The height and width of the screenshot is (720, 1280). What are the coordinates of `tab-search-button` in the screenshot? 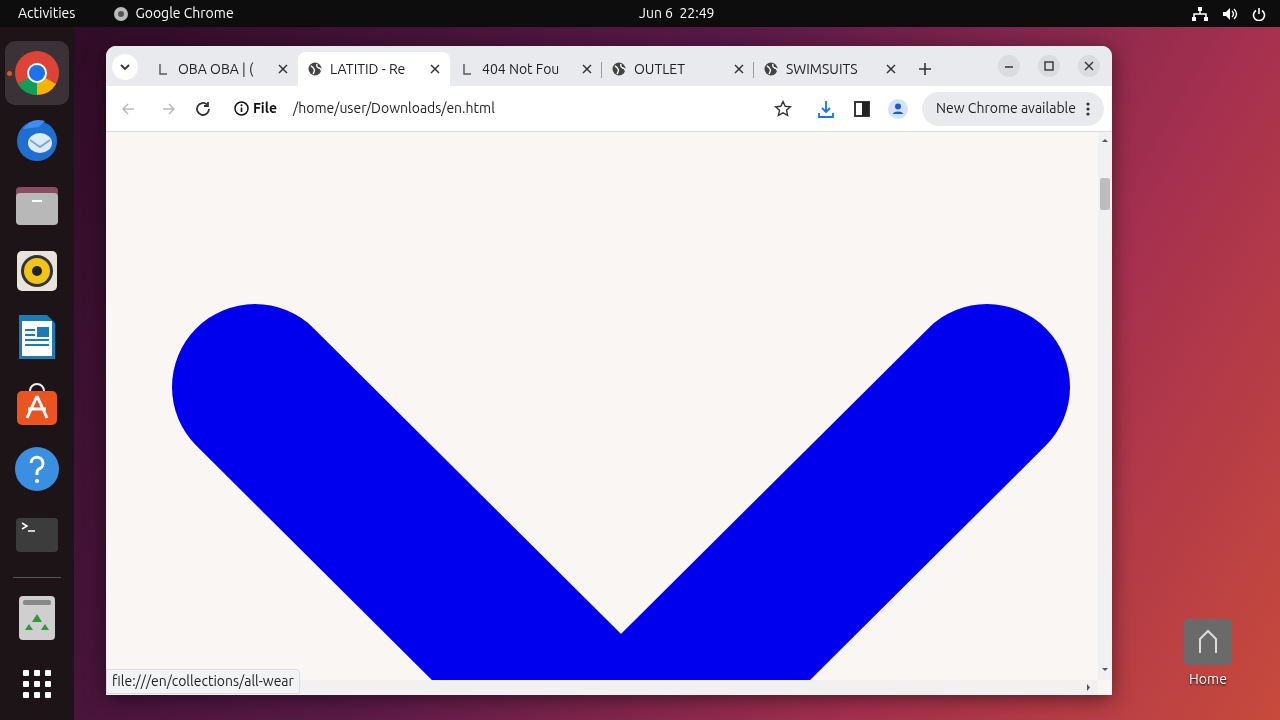 It's located at (125, 67).